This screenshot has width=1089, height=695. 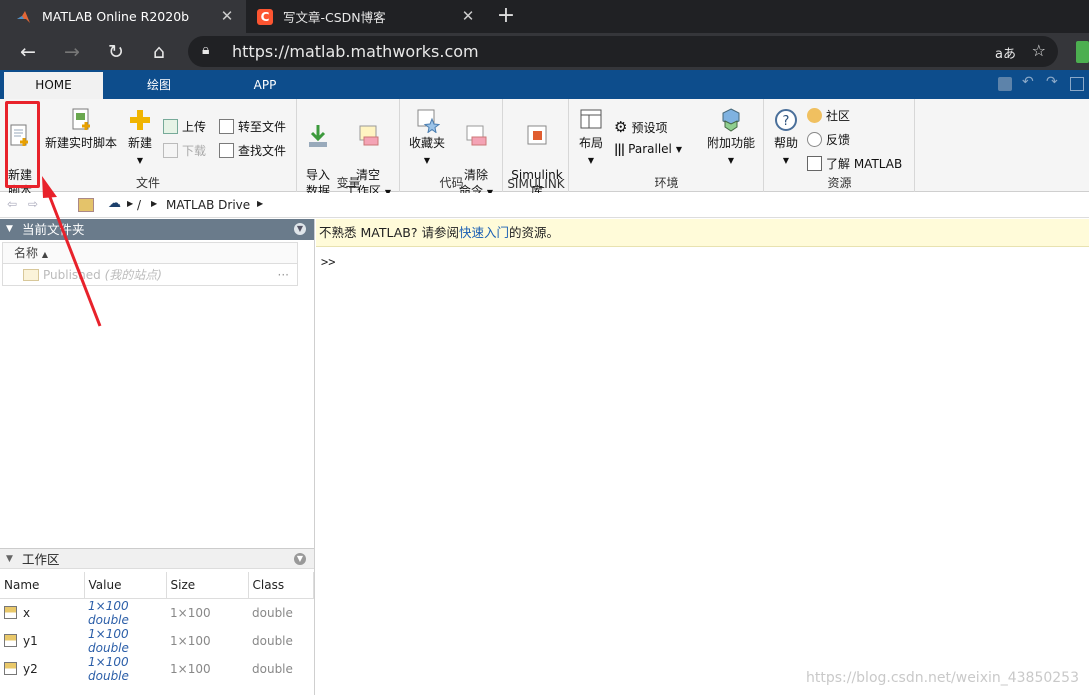 What do you see at coordinates (262, 127) in the screenshot?
I see `goto-file-label: 转至文件` at bounding box center [262, 127].